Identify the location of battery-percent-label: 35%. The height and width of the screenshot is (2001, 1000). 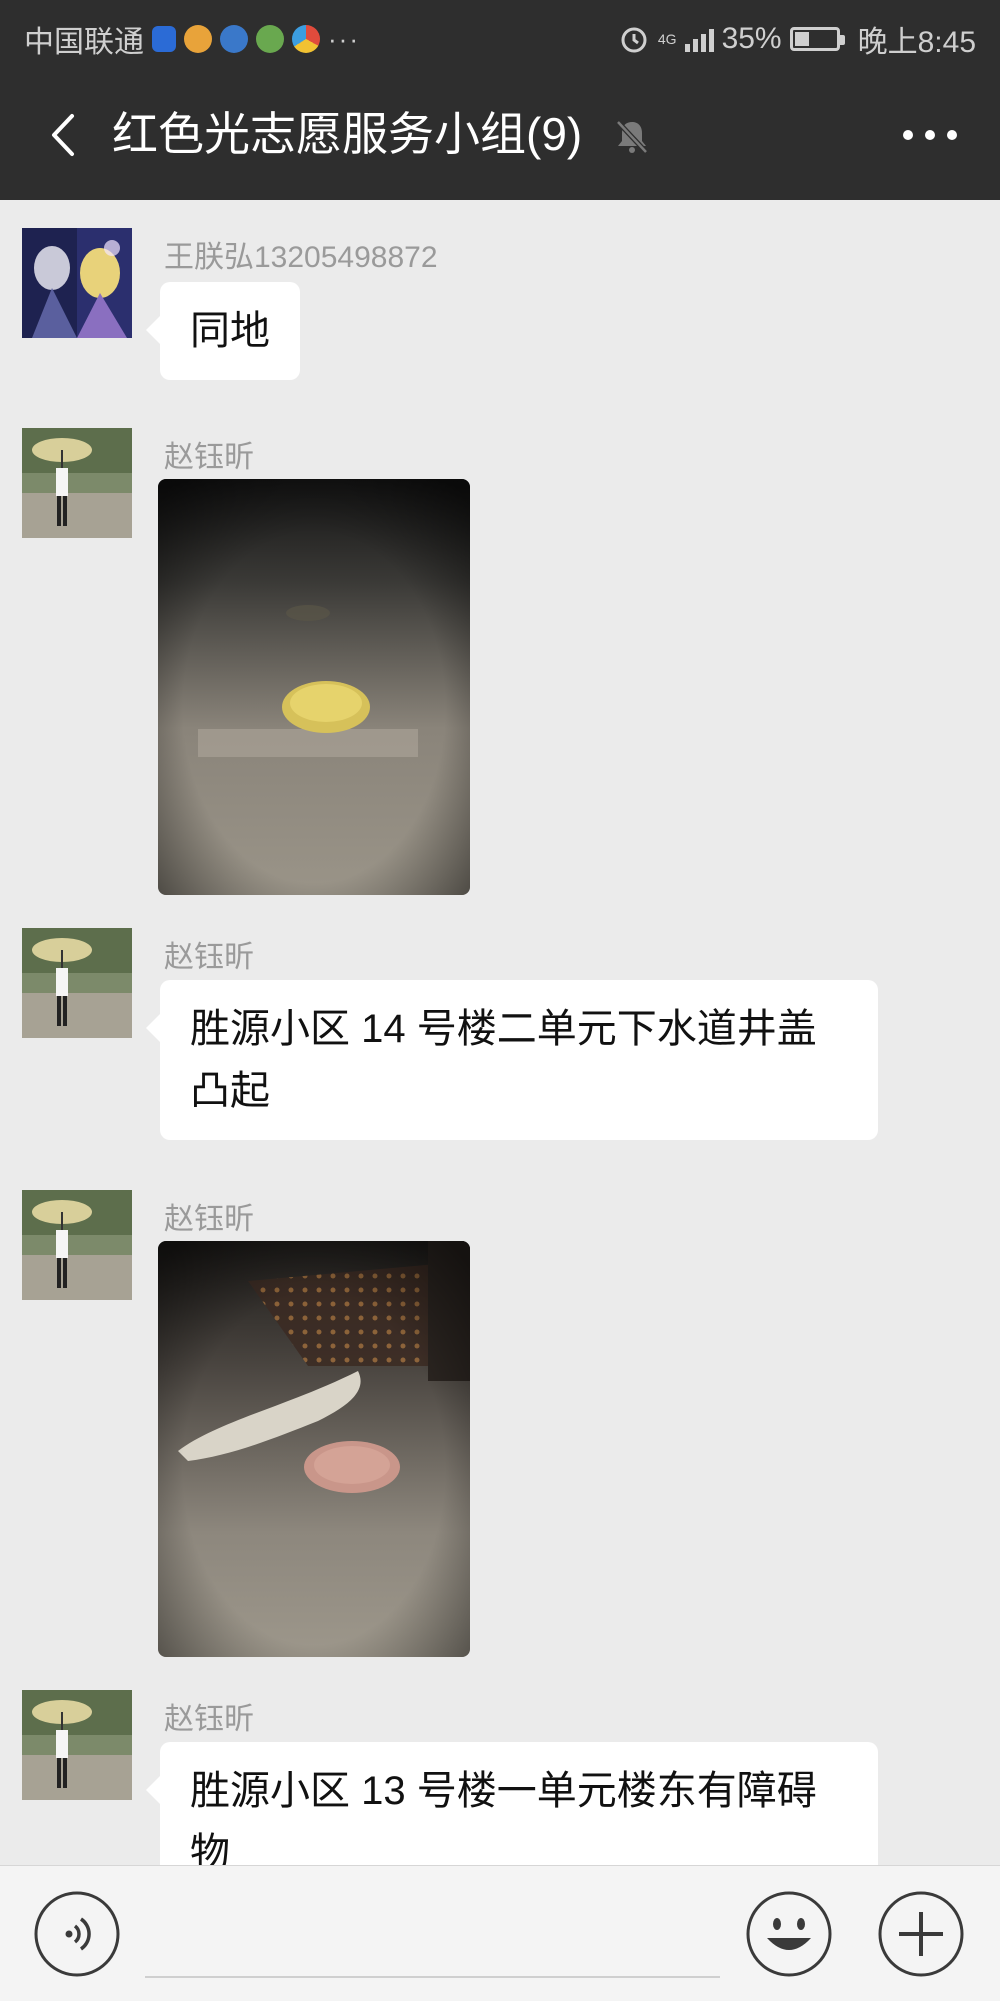
(751, 38).